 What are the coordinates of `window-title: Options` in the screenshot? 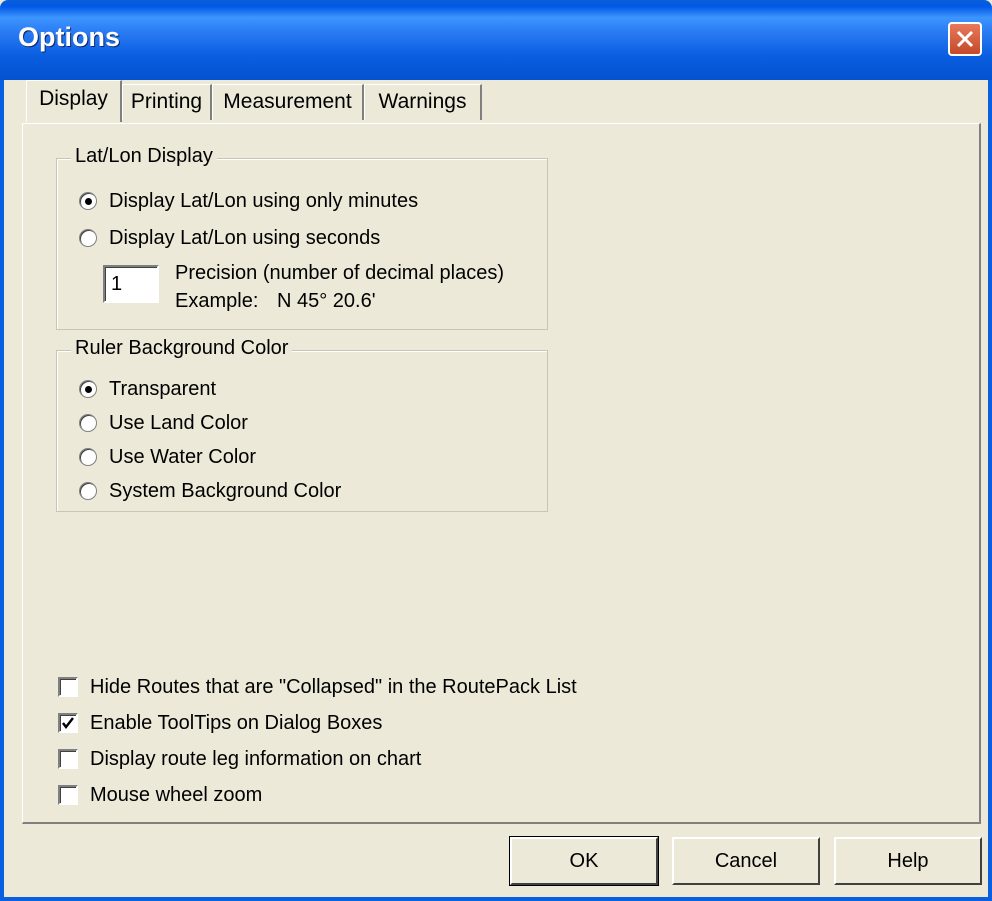 It's located at (69, 37).